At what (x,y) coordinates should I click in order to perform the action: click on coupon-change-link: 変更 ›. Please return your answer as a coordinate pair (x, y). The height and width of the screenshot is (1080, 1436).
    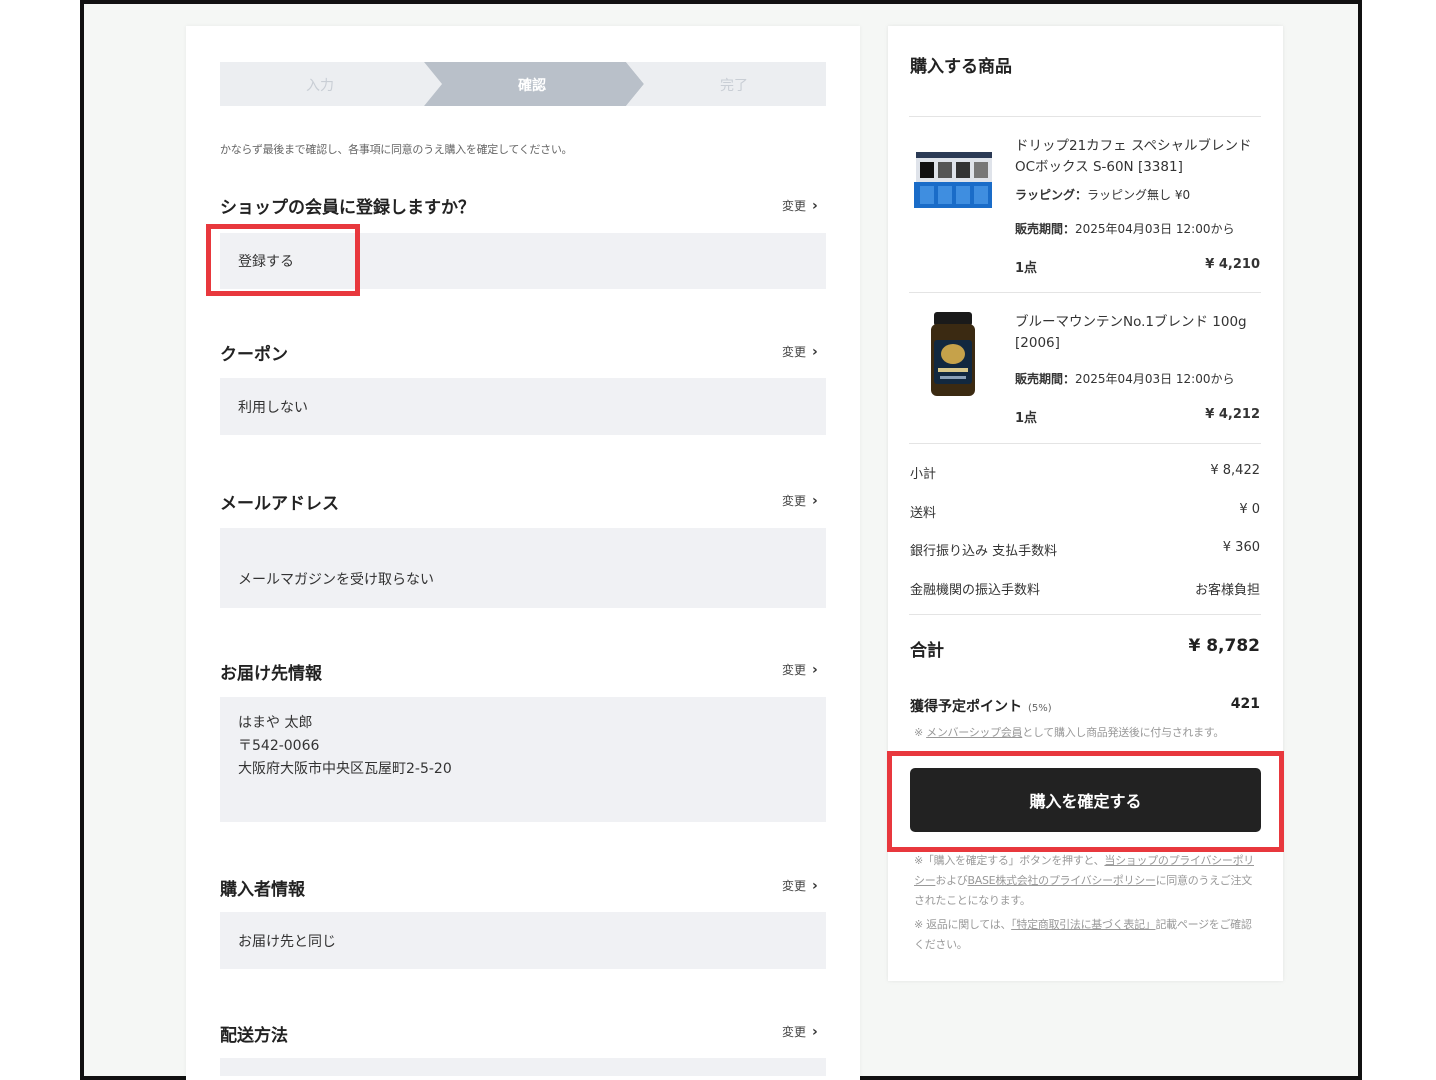
    Looking at the image, I should click on (800, 351).